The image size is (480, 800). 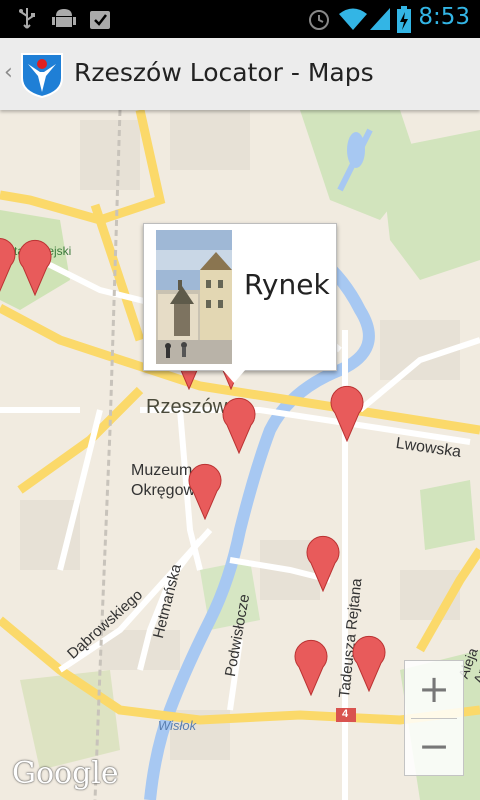 I want to click on zoom-controls: + −, so click(x=434, y=718).